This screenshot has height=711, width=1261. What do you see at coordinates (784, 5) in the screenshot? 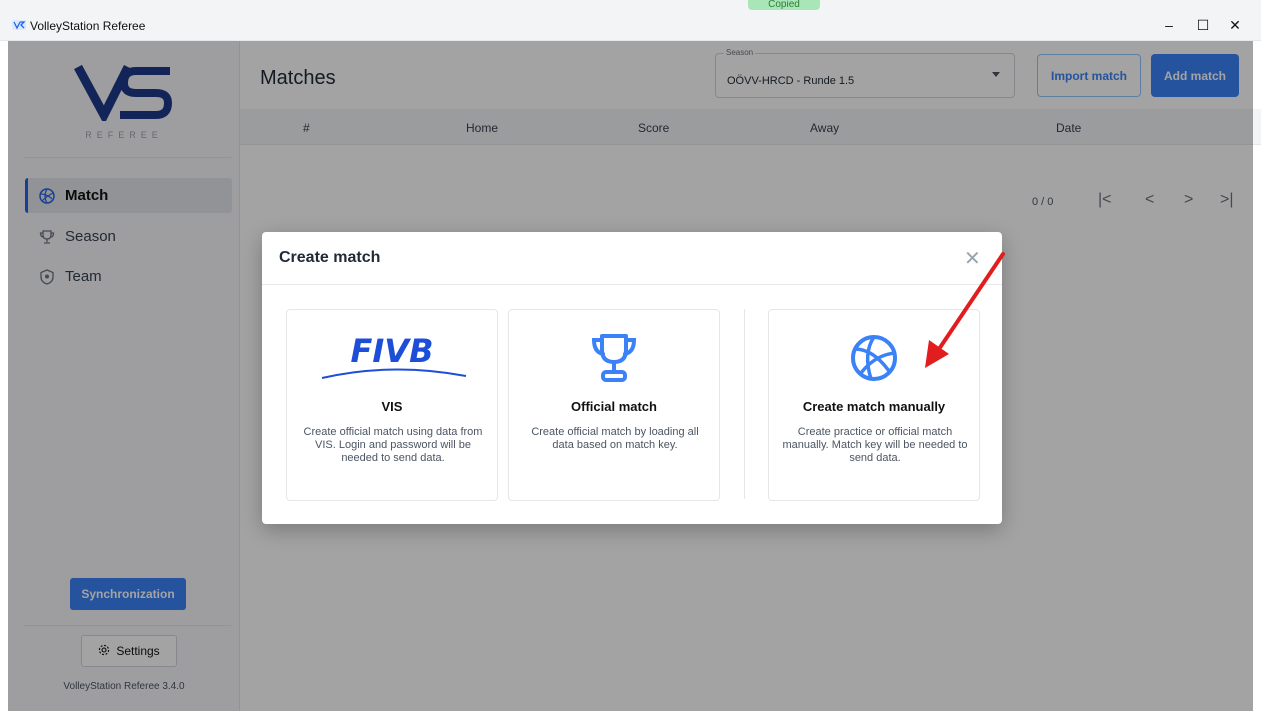
I see `copied-badge: Copied` at bounding box center [784, 5].